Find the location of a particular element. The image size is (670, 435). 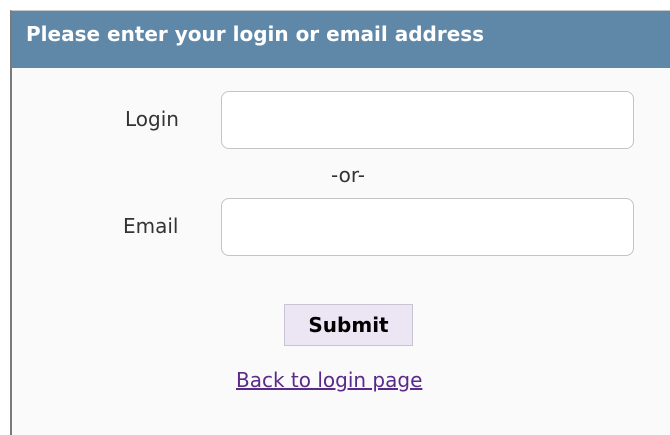

email-input is located at coordinates (427, 227).